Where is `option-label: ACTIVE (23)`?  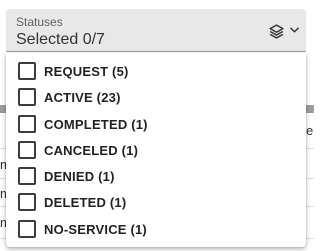 option-label: ACTIVE (23) is located at coordinates (82, 97).